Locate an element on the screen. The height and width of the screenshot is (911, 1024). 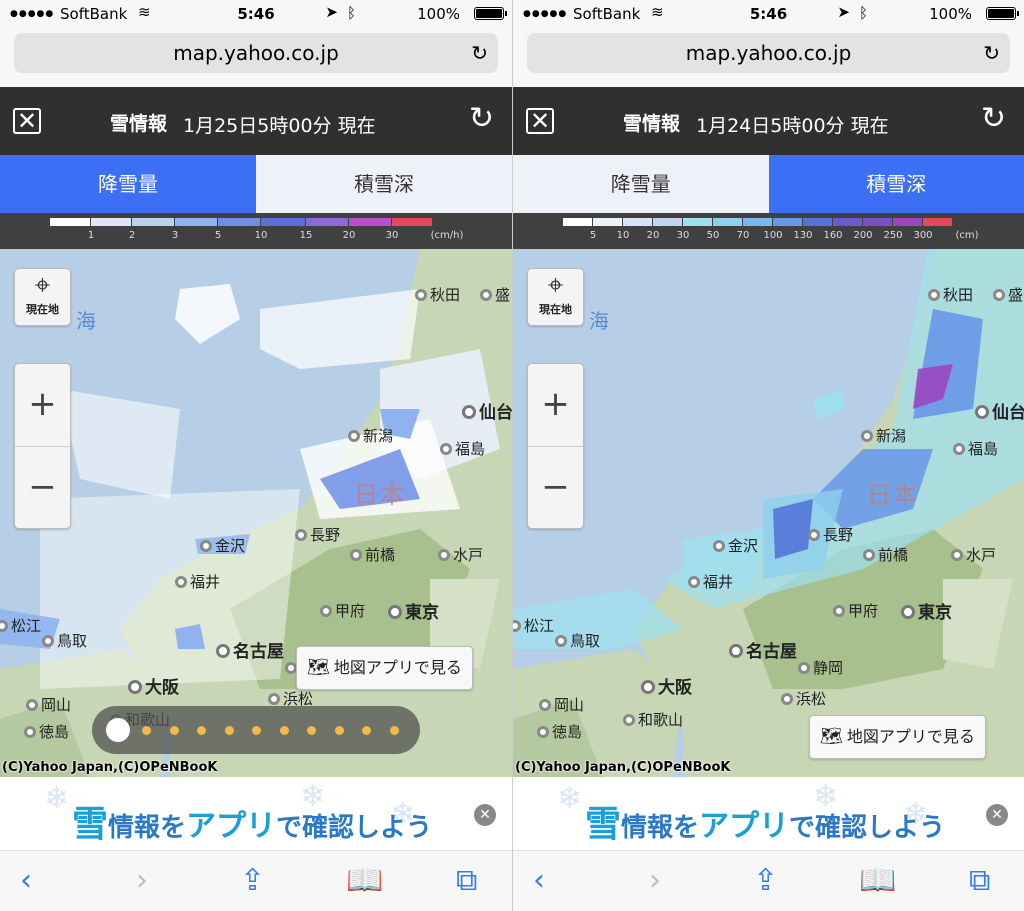
legend-label: 130 is located at coordinates (803, 235).